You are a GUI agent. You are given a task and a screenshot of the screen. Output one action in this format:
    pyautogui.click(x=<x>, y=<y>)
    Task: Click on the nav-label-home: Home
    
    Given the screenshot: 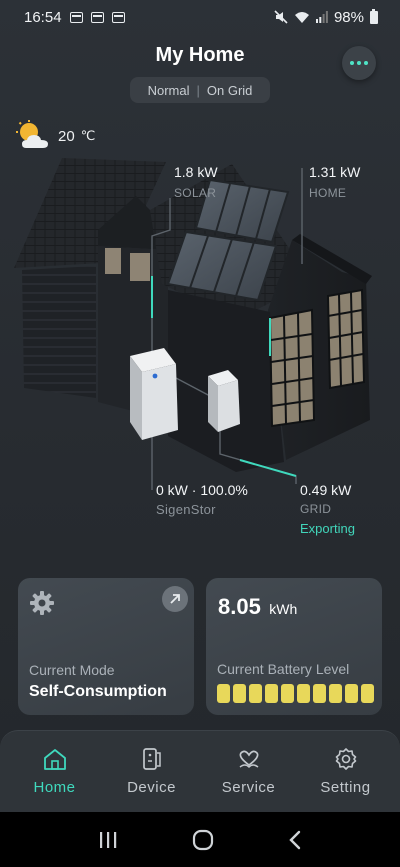 What is the action you would take?
    pyautogui.click(x=54, y=787)
    